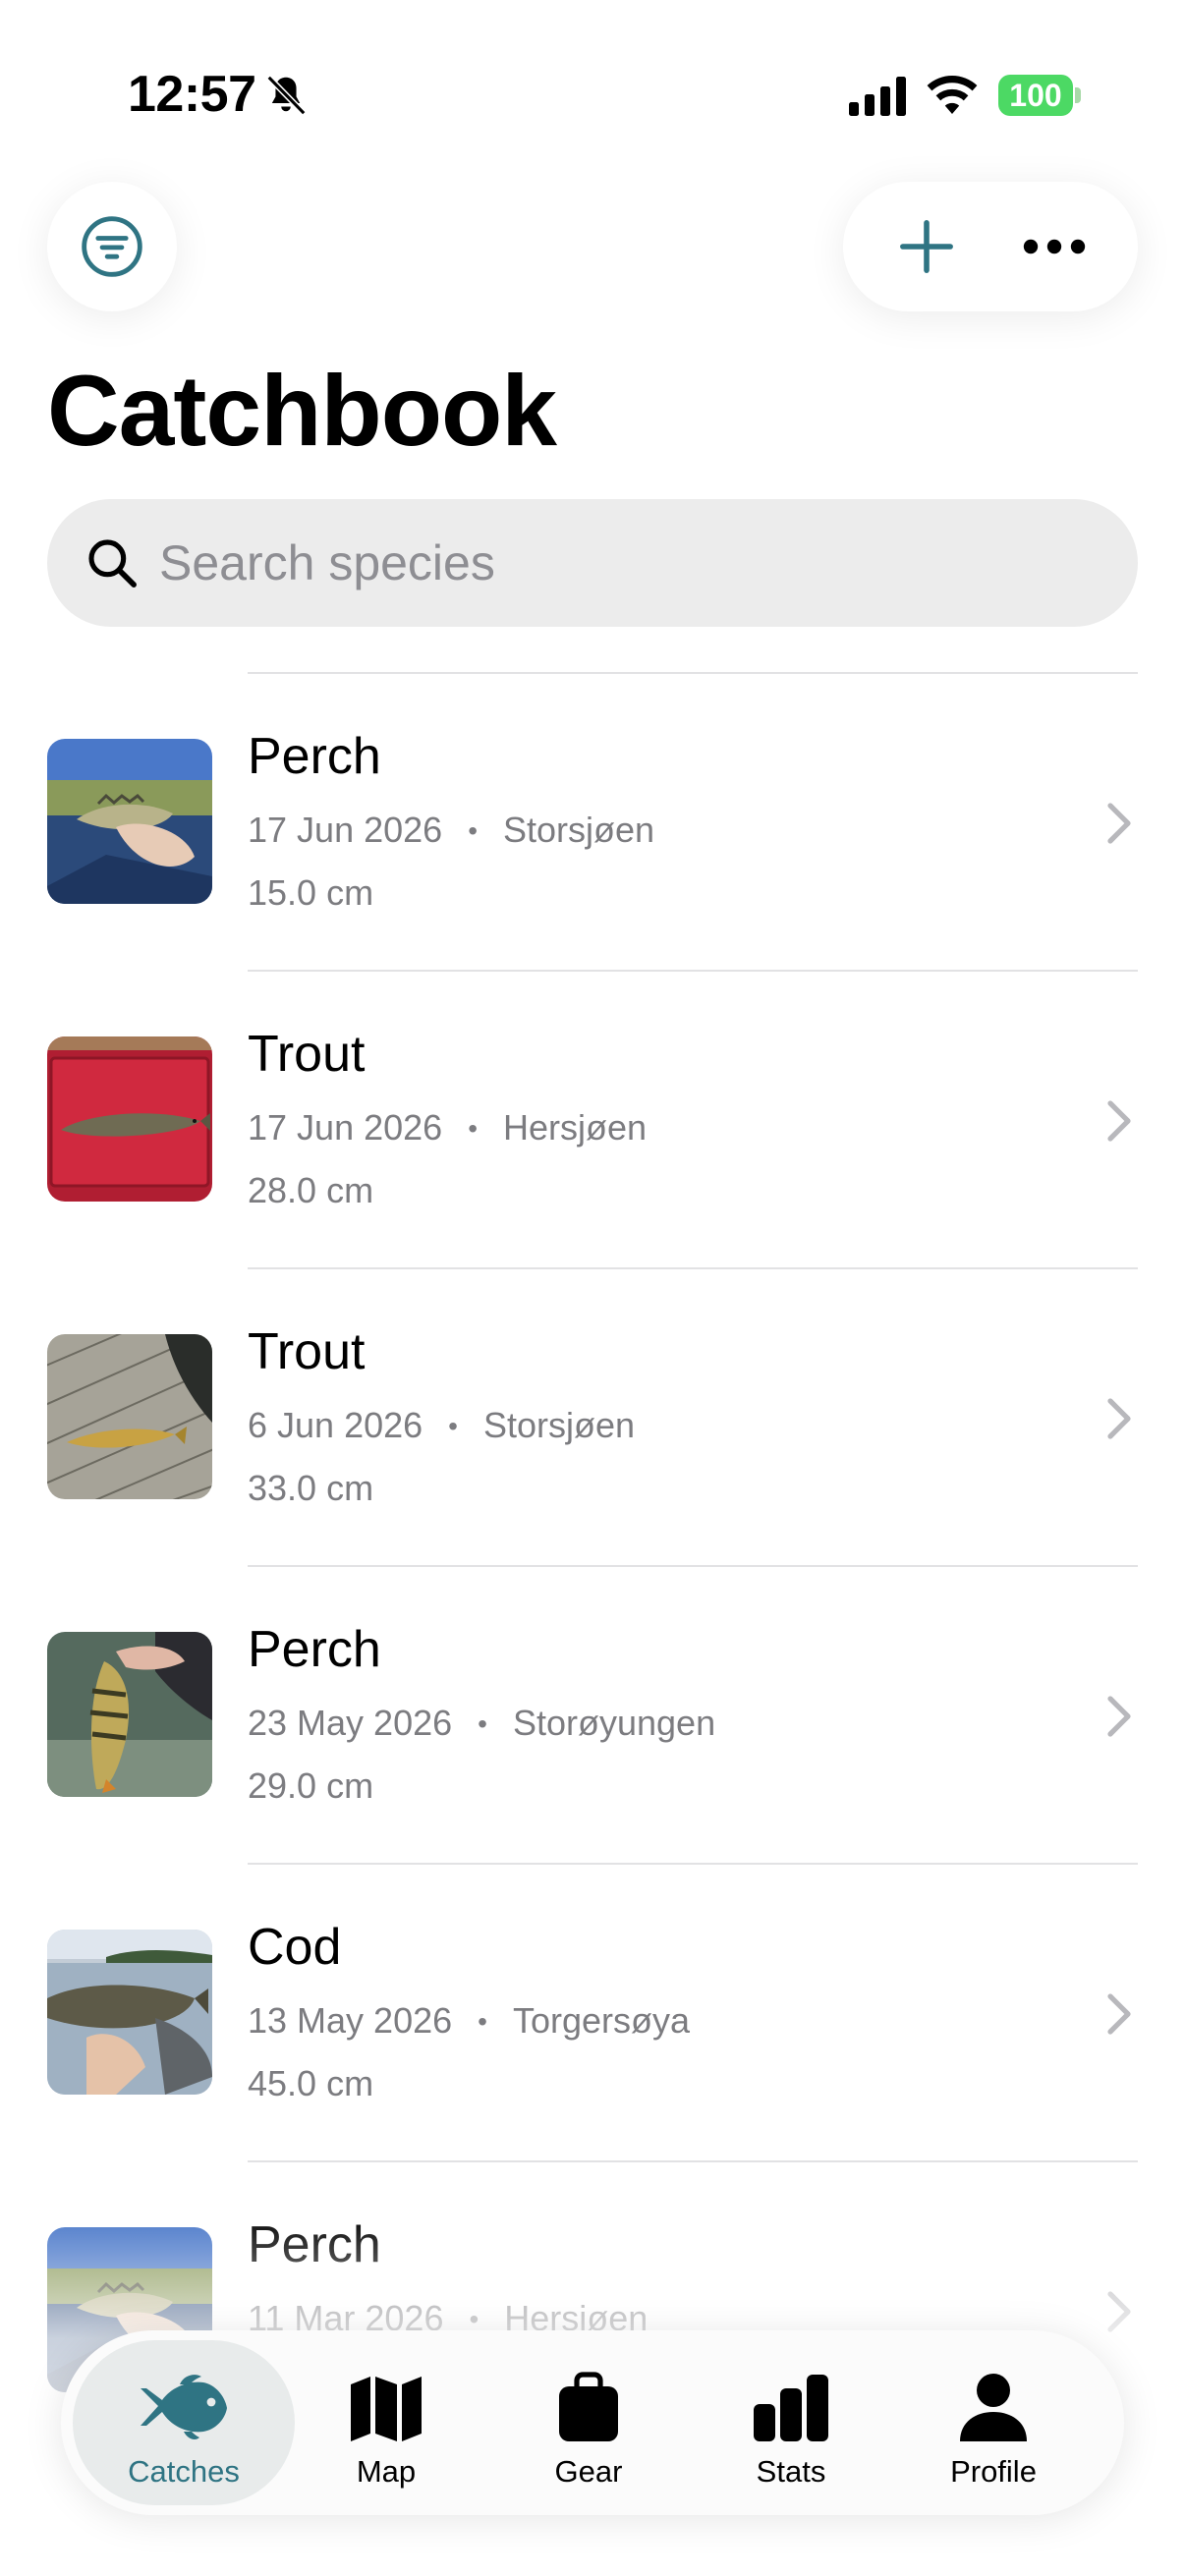  I want to click on plus-icon, so click(927, 246).